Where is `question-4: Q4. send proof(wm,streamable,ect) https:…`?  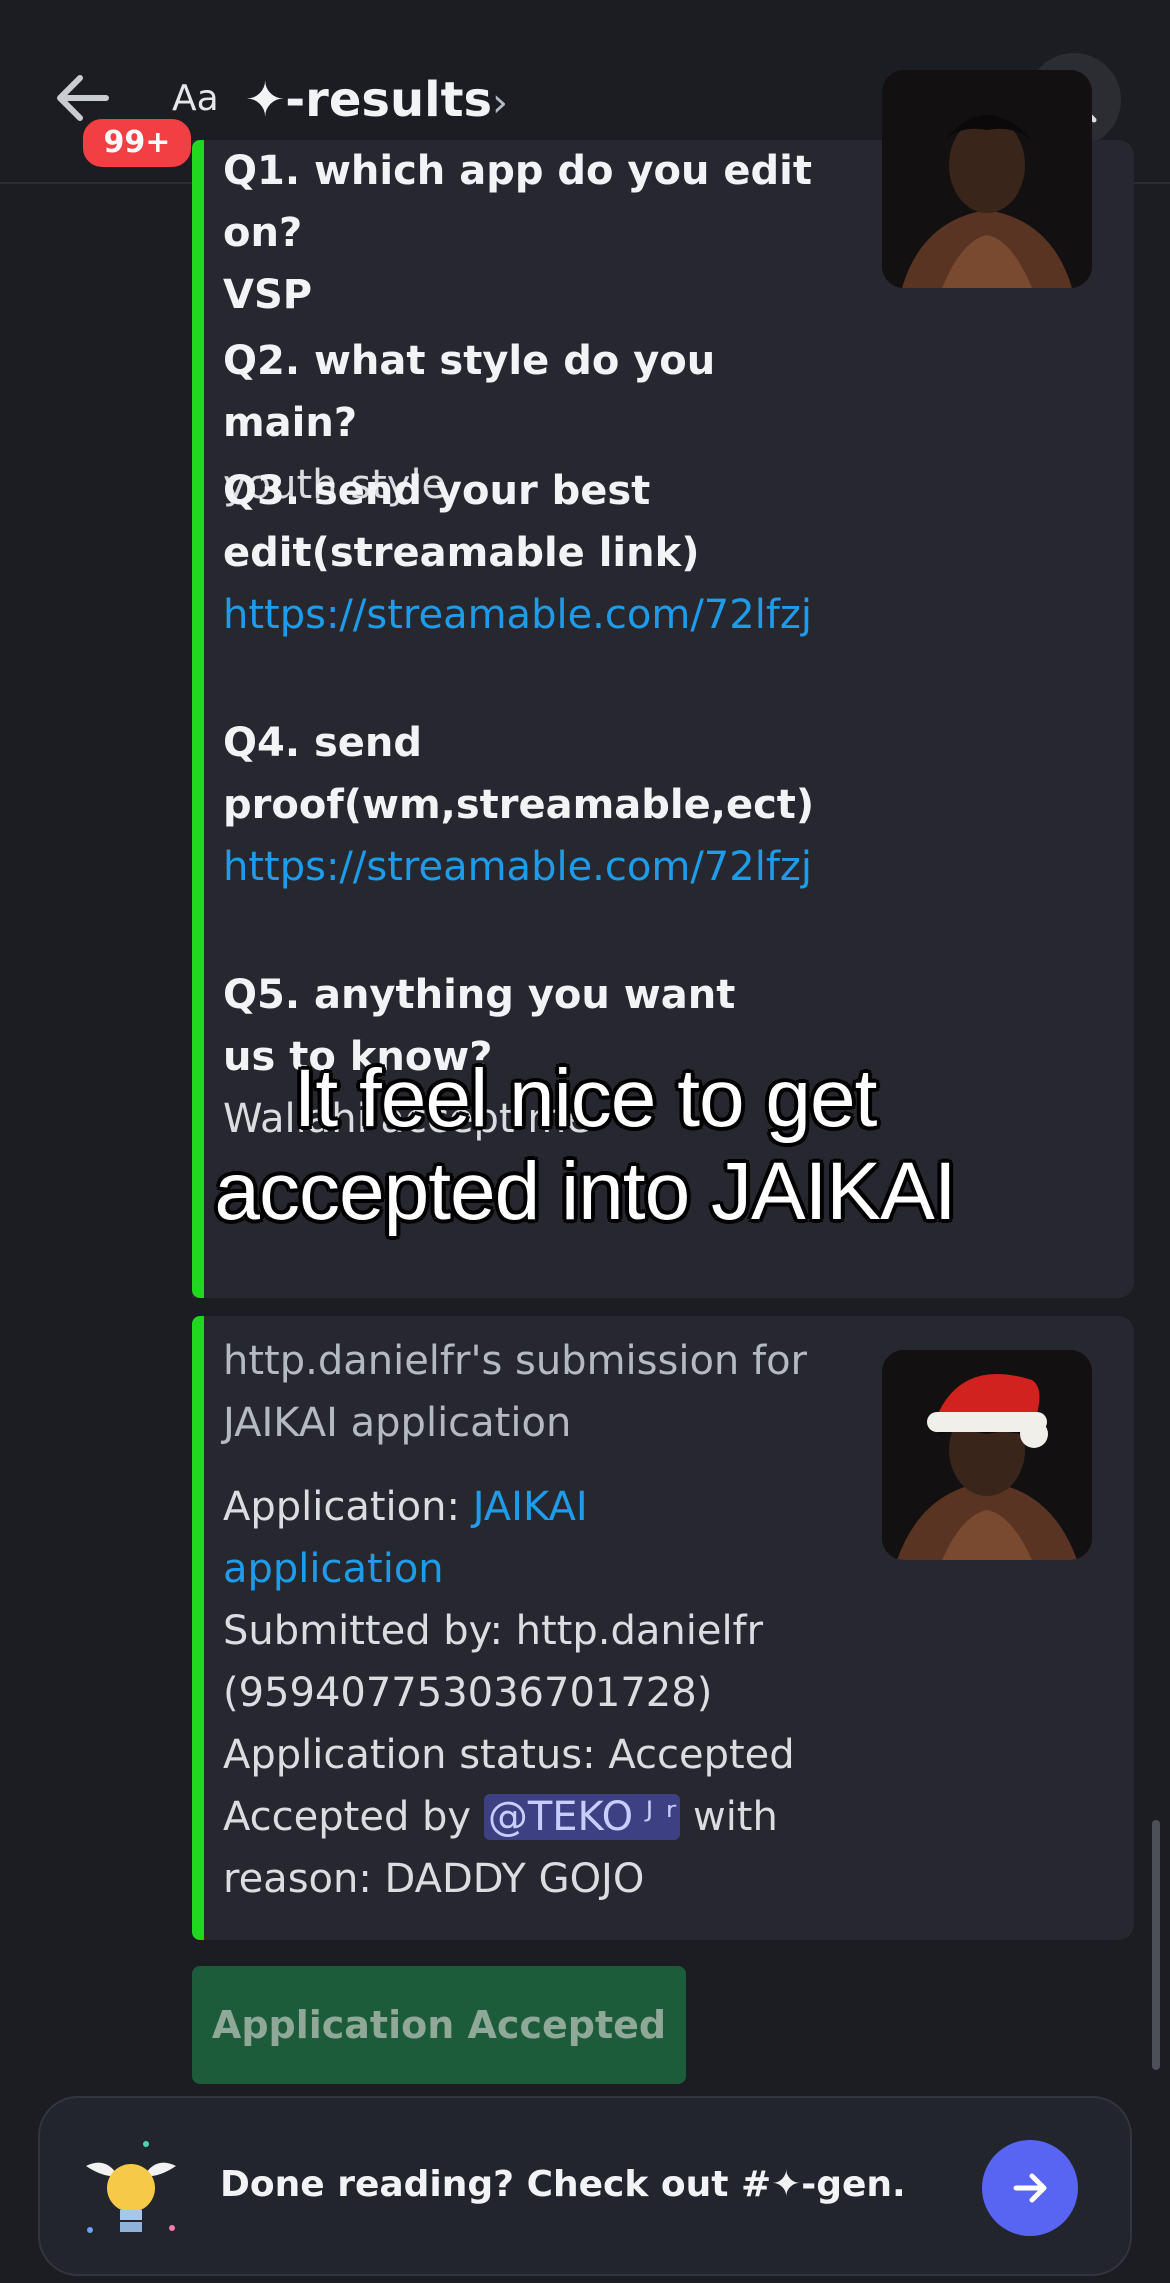 question-4: Q4. send proof(wm,streamable,ect) https:… is located at coordinates (533, 805).